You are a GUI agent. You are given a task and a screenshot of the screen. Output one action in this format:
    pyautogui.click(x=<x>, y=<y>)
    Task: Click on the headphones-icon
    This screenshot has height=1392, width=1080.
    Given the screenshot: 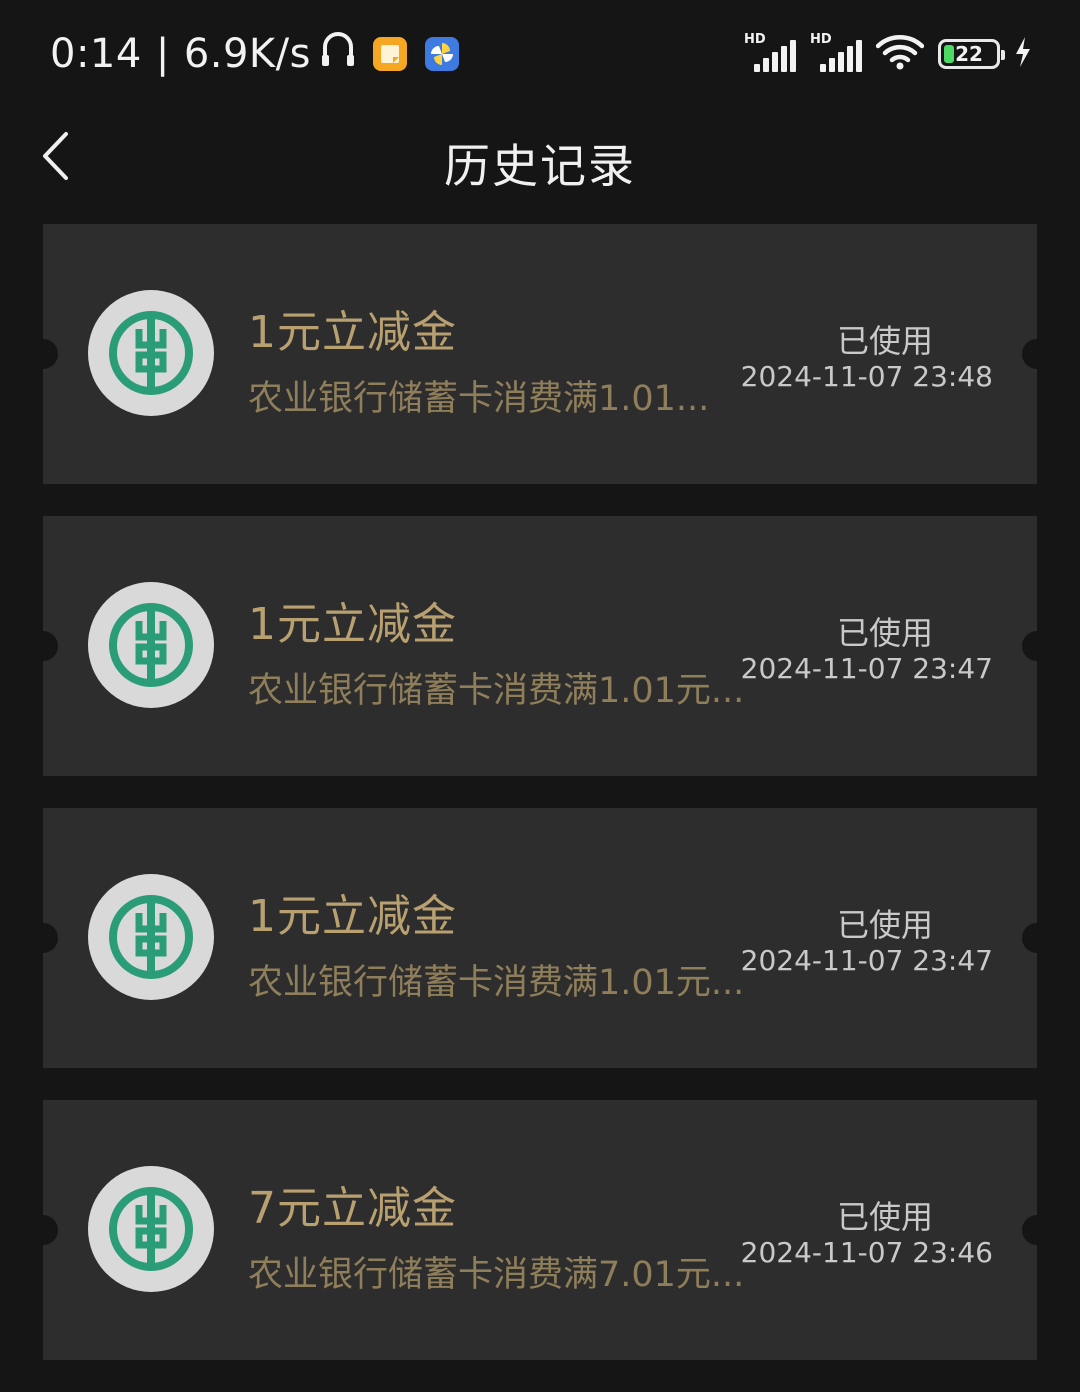 What is the action you would take?
    pyautogui.click(x=338, y=54)
    